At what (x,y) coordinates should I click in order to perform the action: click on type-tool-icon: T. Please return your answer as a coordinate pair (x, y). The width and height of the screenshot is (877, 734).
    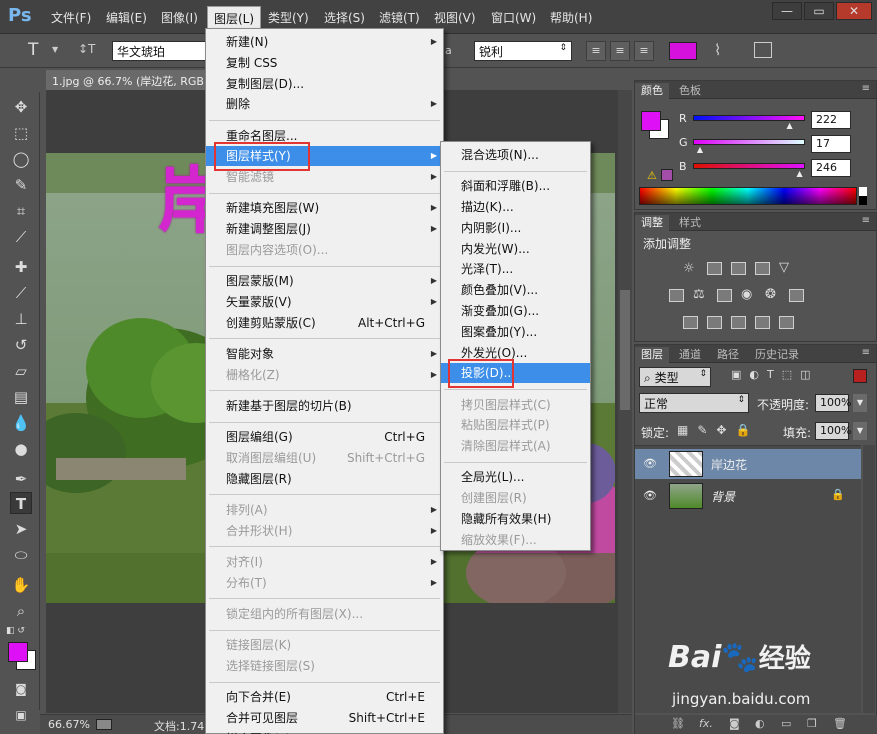
    Looking at the image, I should click on (21, 503).